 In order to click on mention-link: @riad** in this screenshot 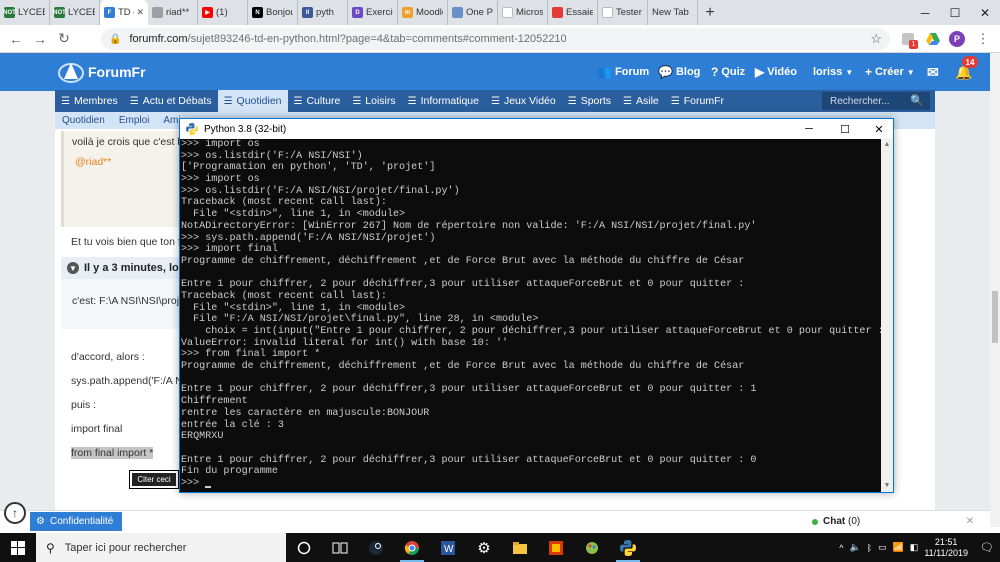, I will do `click(93, 162)`.